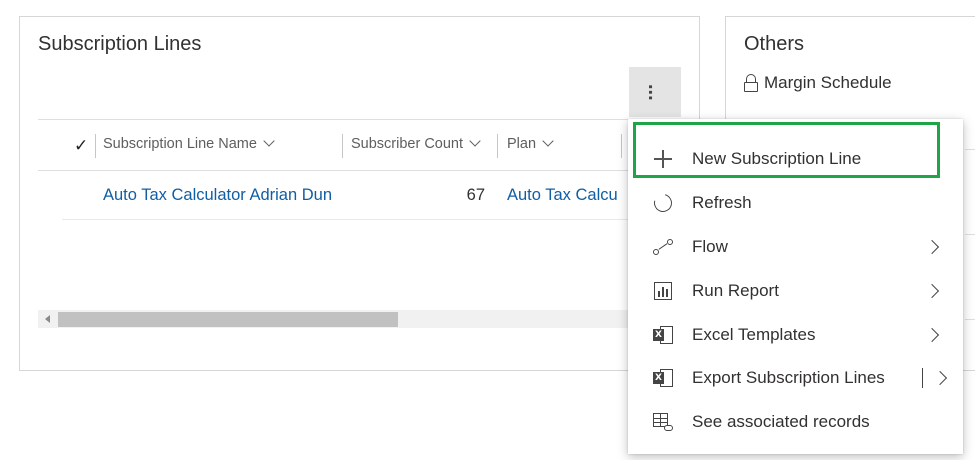 Image resolution: width=975 pixels, height=460 pixels. I want to click on report-icon, so click(663, 291).